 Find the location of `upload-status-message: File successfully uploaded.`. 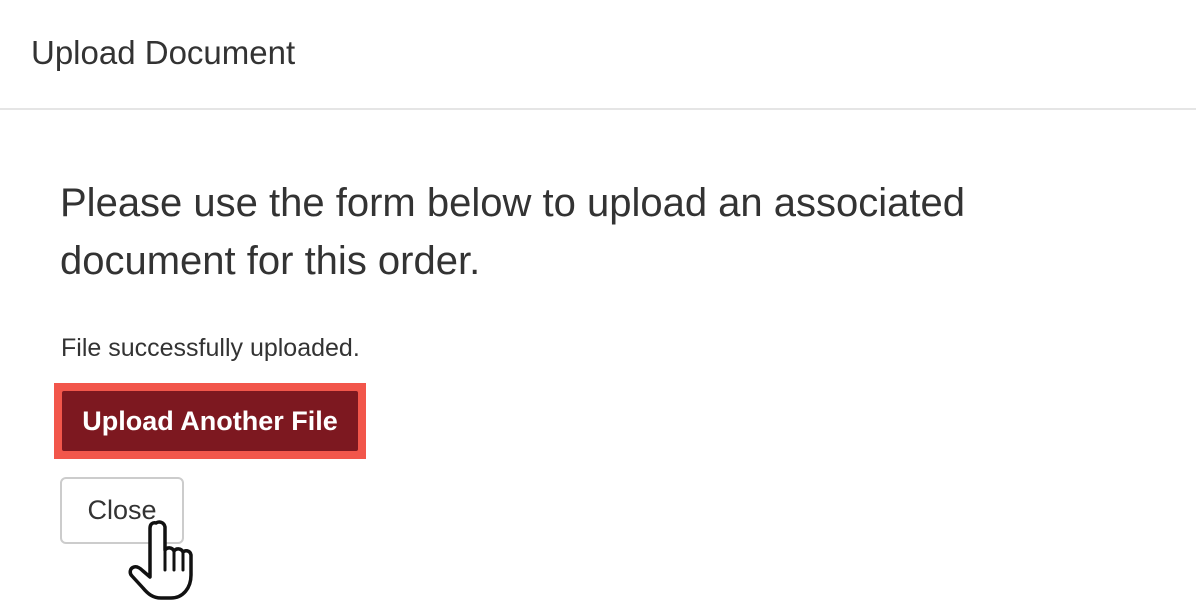

upload-status-message: File successfully uploaded. is located at coordinates (210, 348).